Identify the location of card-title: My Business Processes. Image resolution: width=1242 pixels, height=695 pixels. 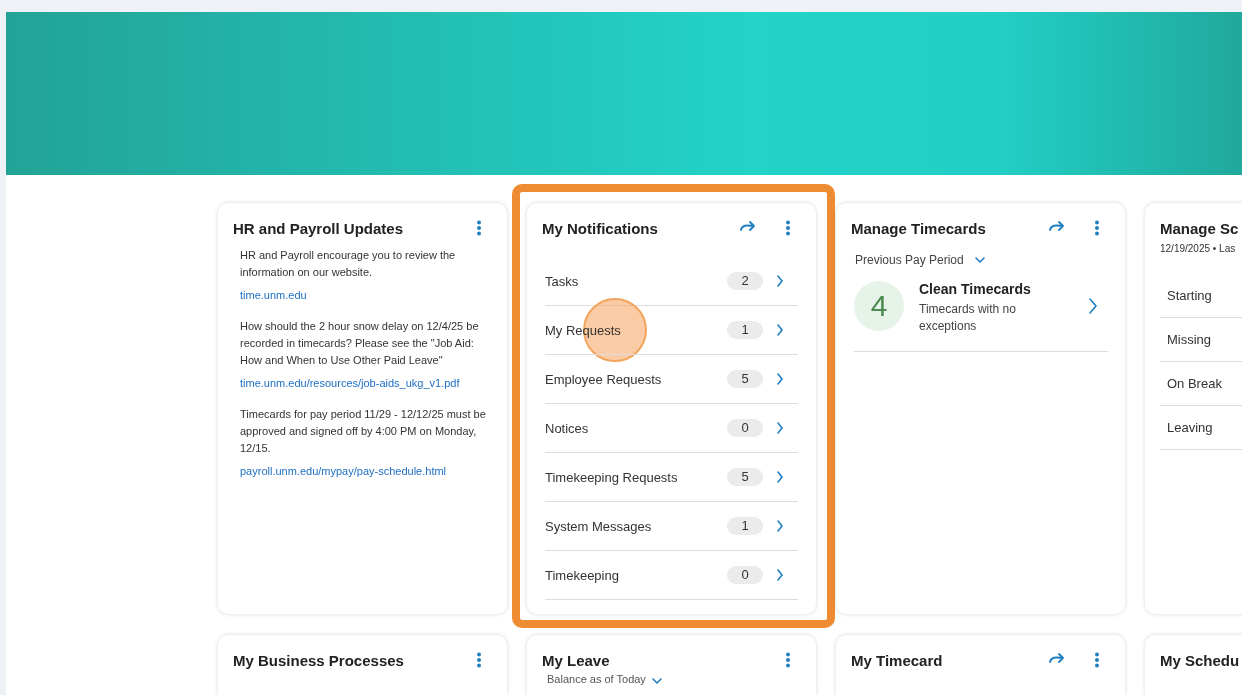
(318, 660).